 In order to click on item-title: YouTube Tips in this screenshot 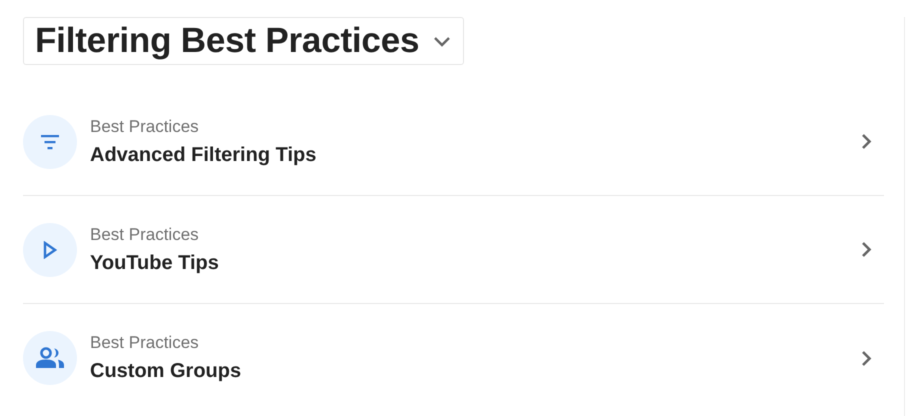, I will do `click(154, 263)`.